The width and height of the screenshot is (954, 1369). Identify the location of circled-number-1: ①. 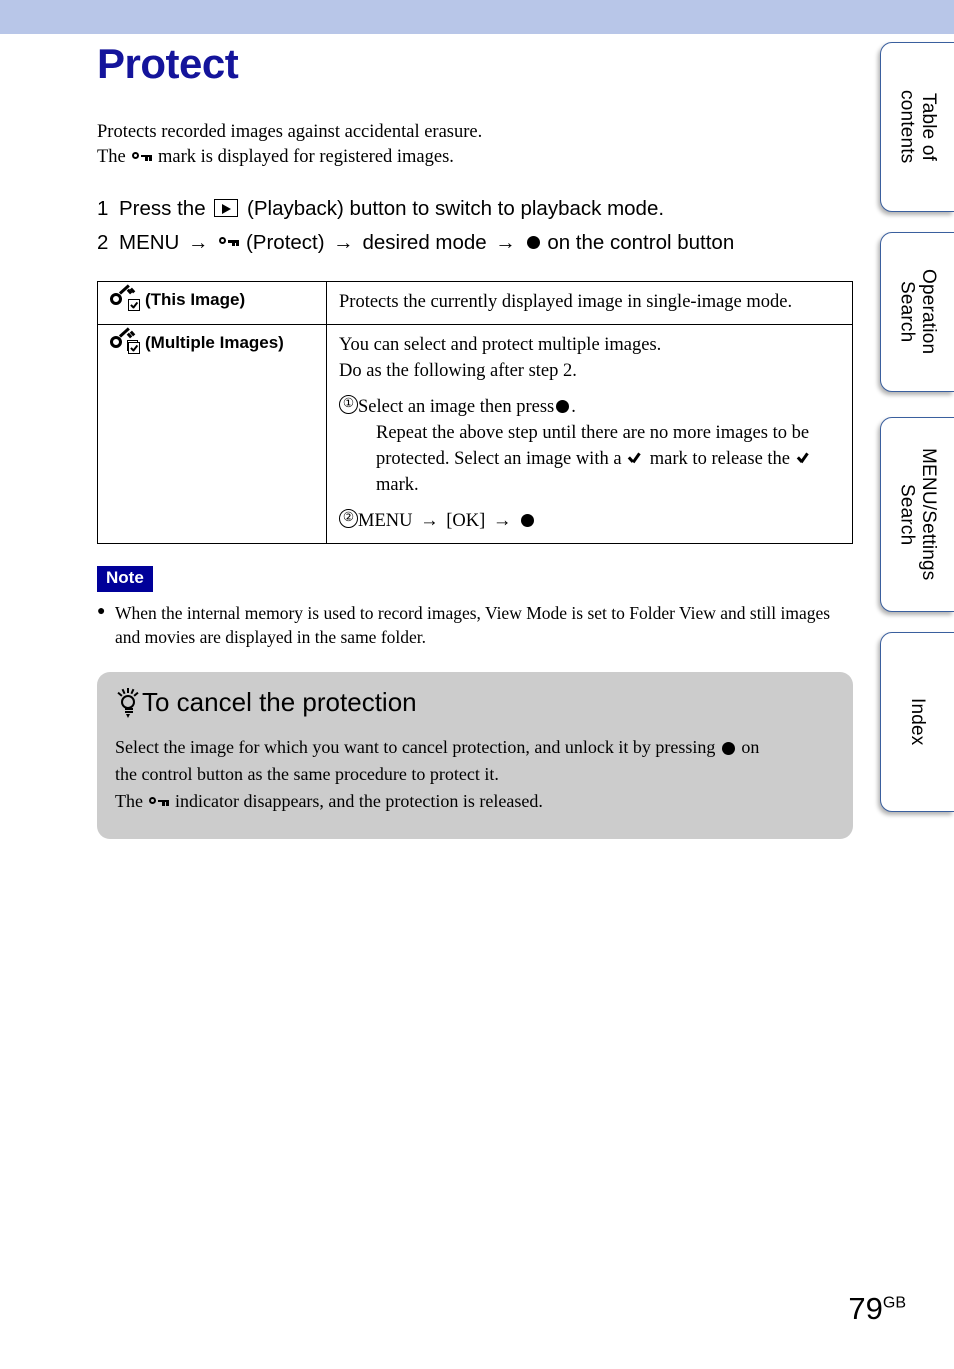
(348, 404).